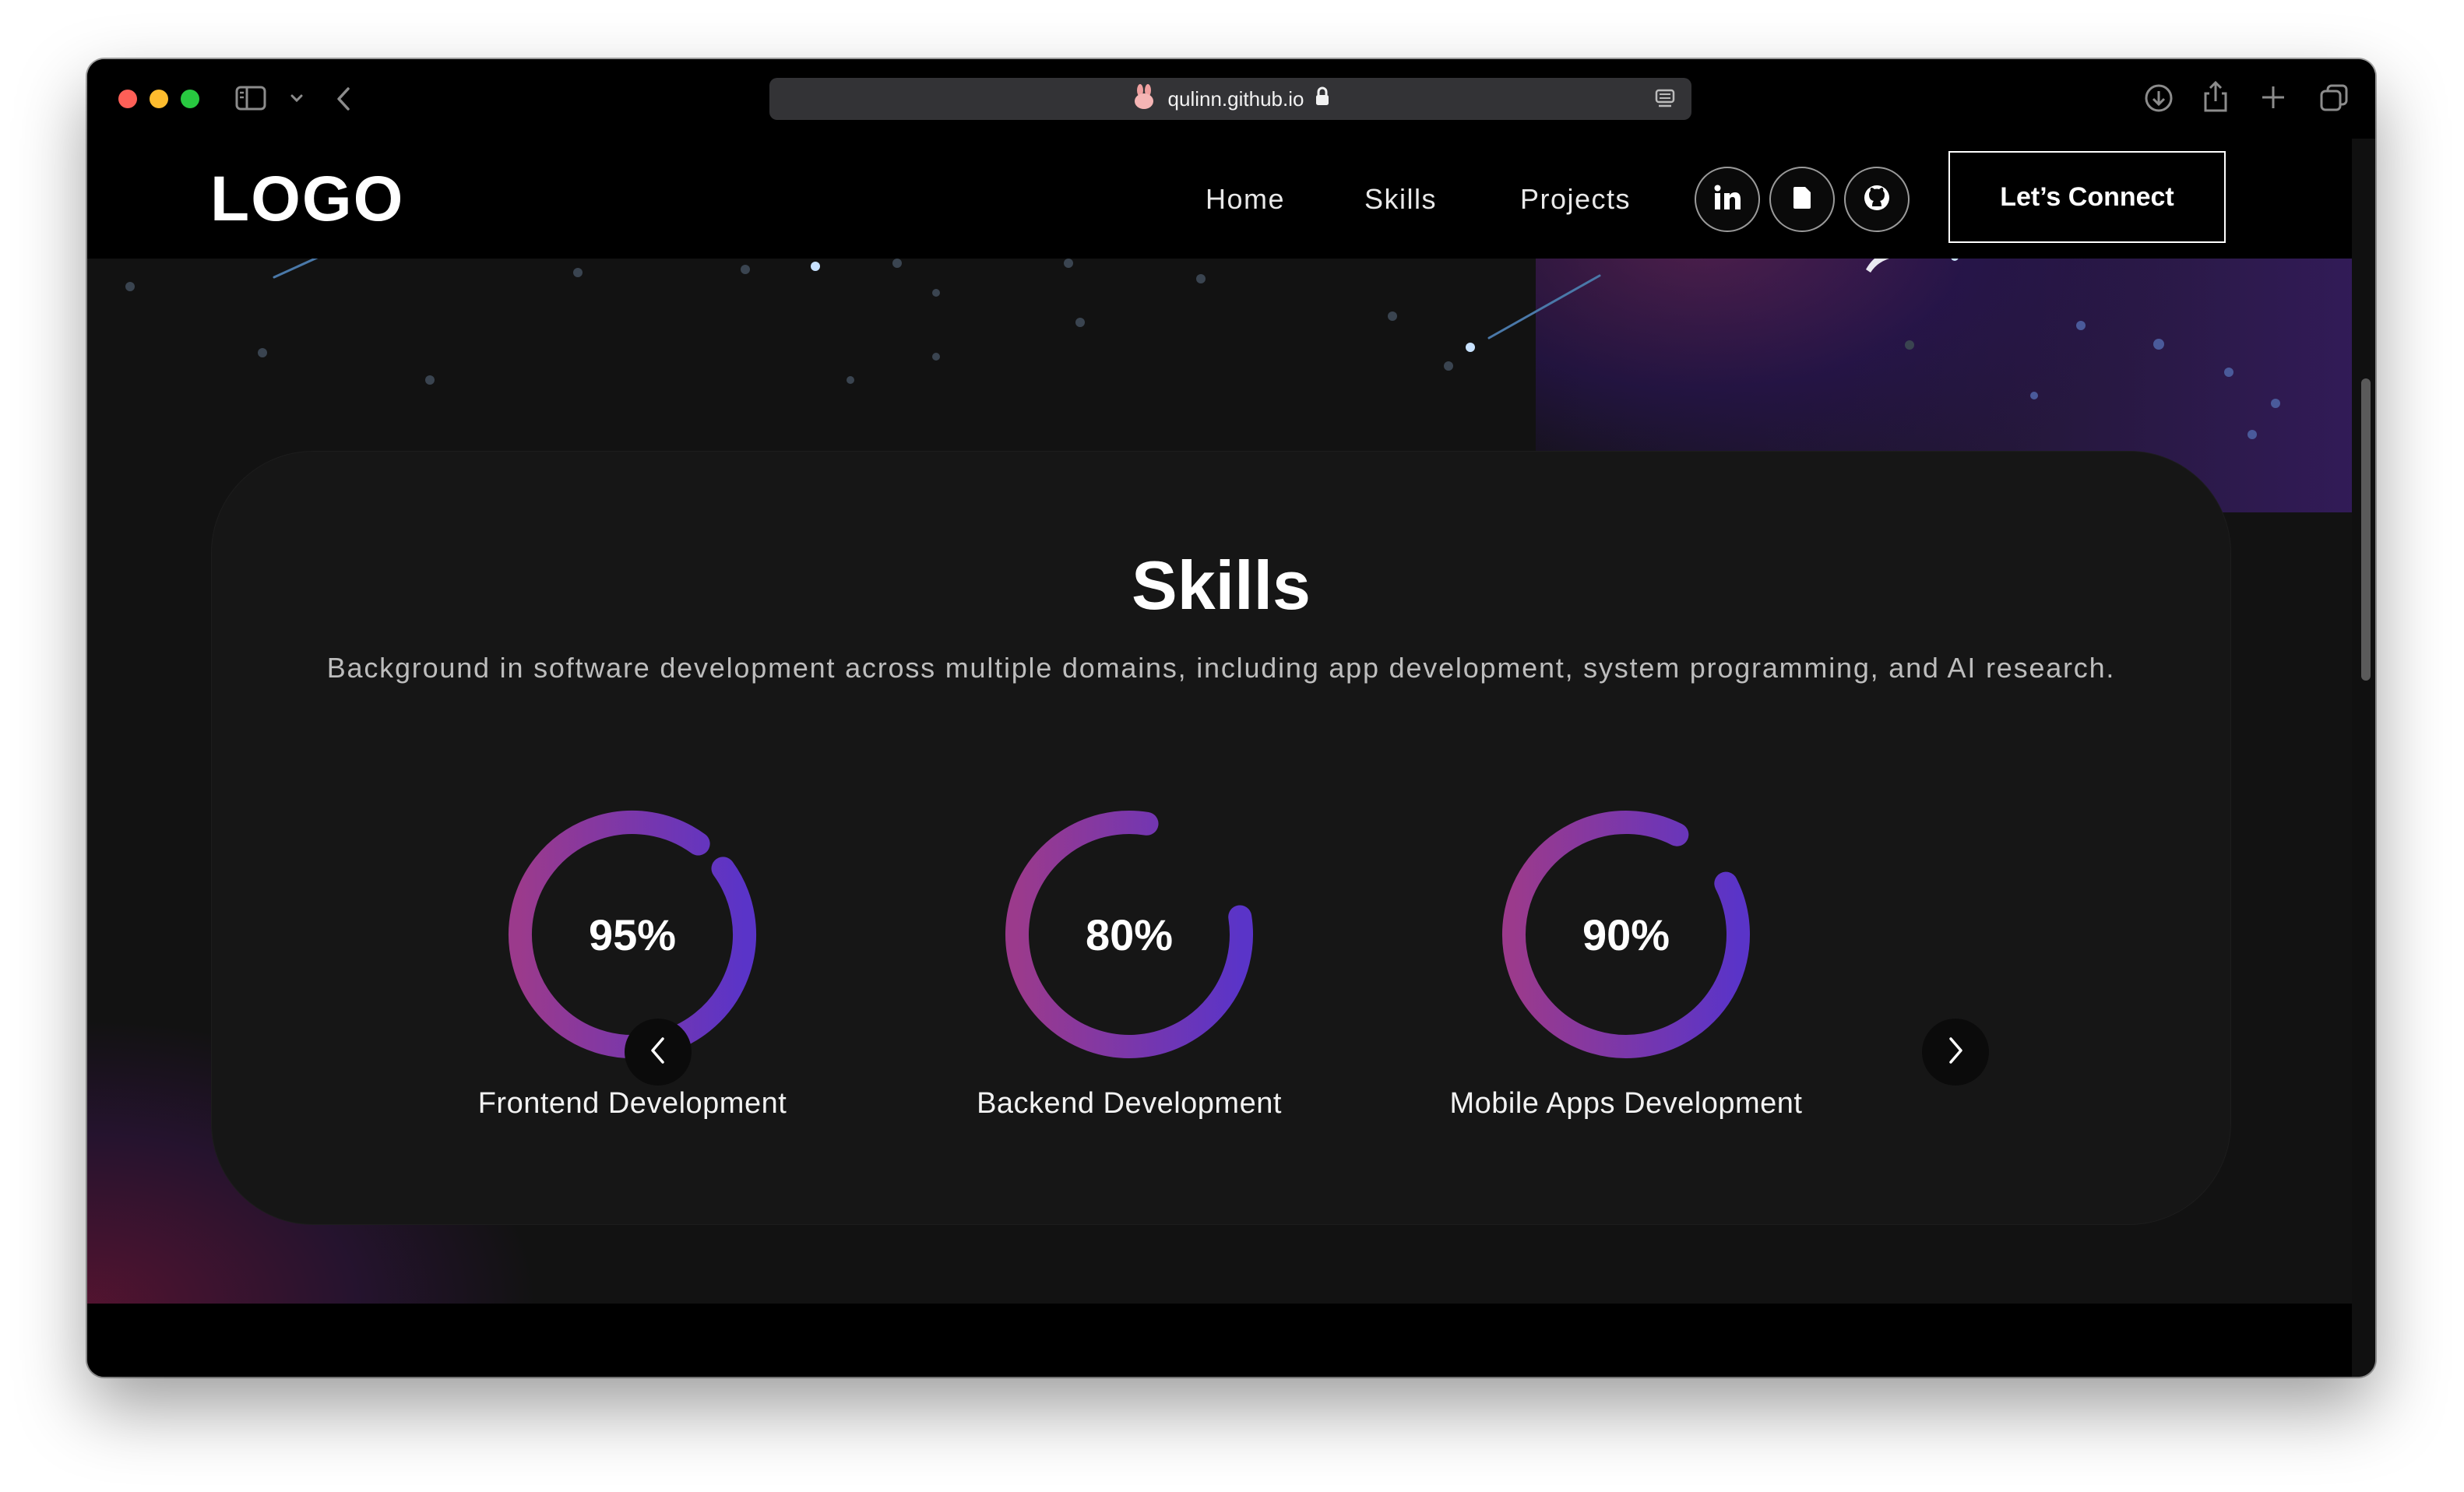 The height and width of the screenshot is (1492, 2464). What do you see at coordinates (1235, 98) in the screenshot?
I see `url-text: qulinn.github.io` at bounding box center [1235, 98].